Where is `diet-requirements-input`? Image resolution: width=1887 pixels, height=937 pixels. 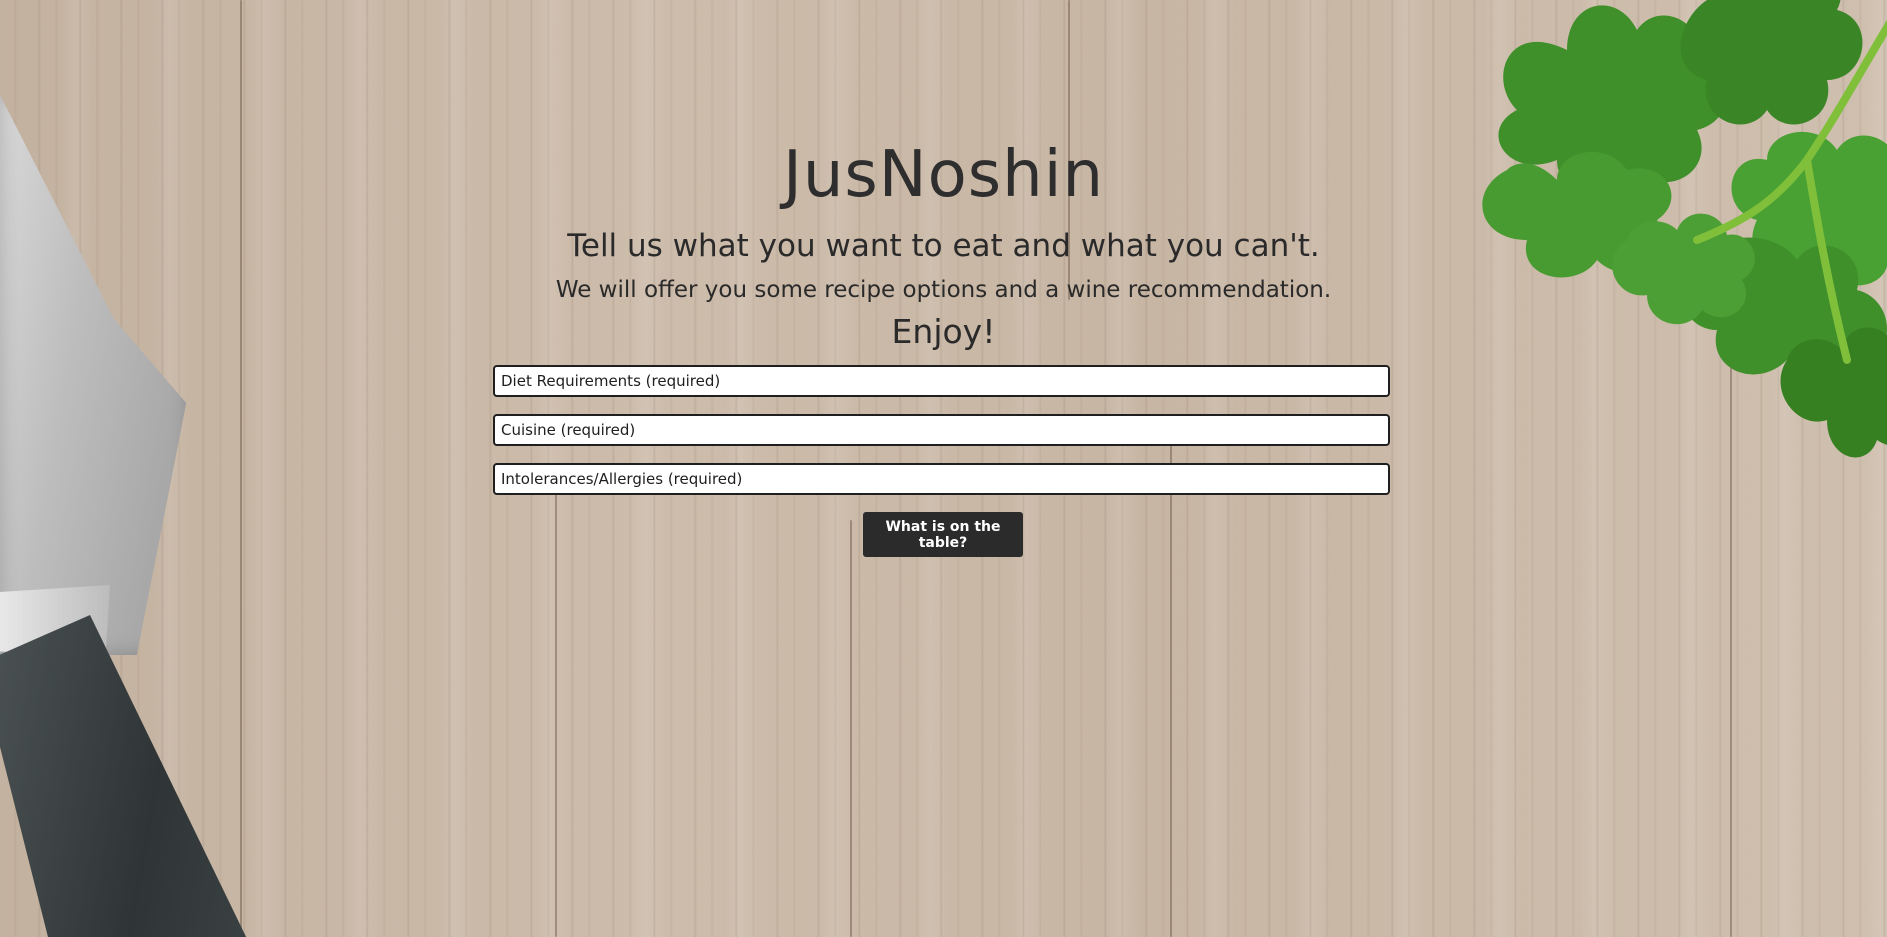
diet-requirements-input is located at coordinates (941, 381).